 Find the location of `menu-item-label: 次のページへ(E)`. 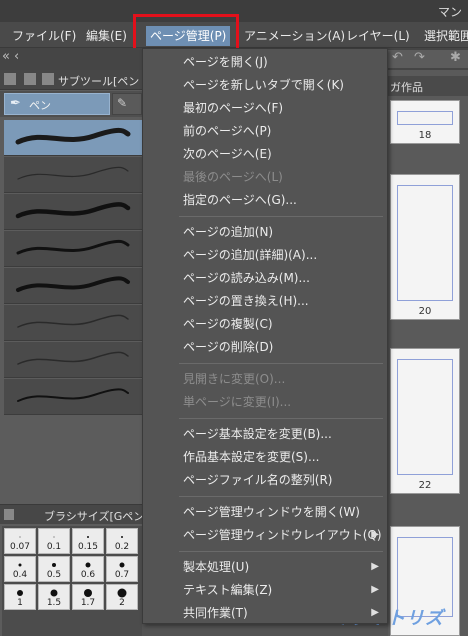

menu-item-label: 次のページへ(E) is located at coordinates (227, 154).